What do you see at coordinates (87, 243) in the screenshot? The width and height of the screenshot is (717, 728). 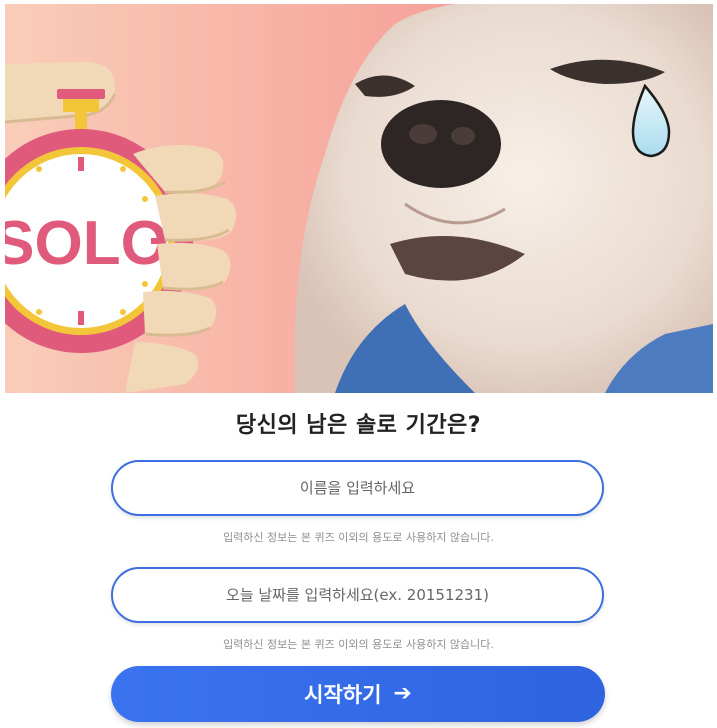 I see `stopwatch-label: SOLO` at bounding box center [87, 243].